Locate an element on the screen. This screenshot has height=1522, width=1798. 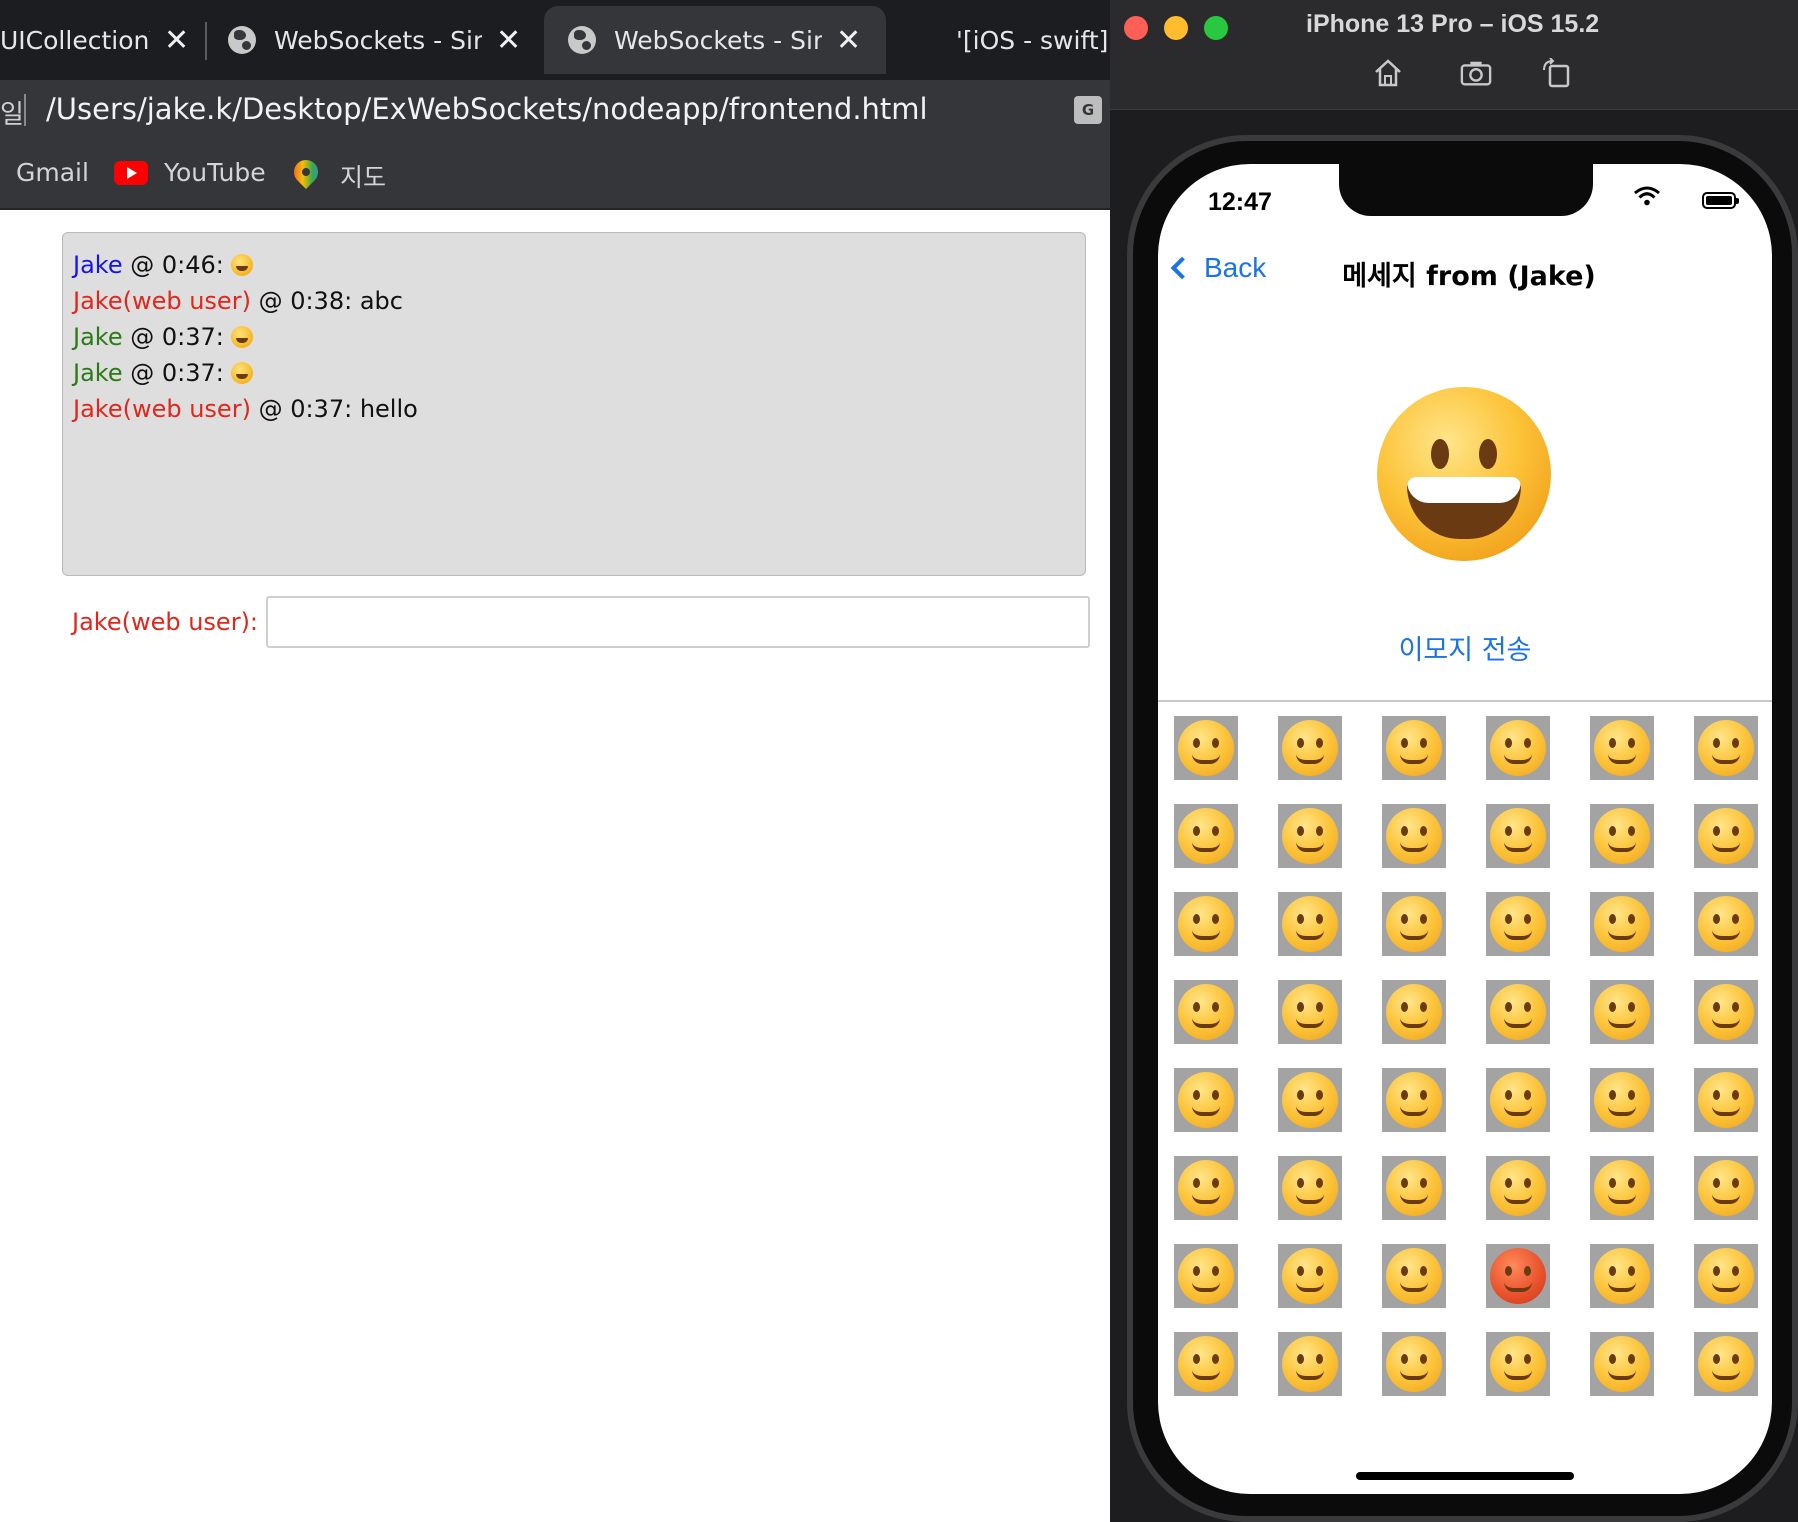
bookmark-label: Gmail is located at coordinates (52, 172).